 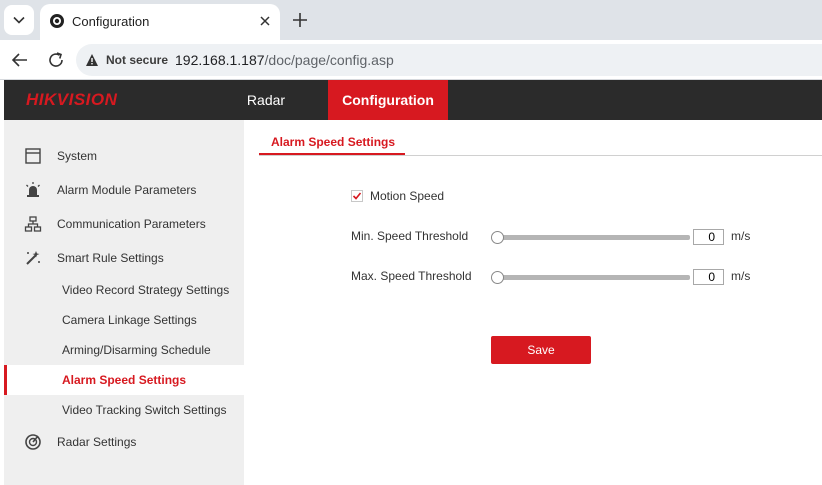 What do you see at coordinates (411, 276) in the screenshot?
I see `max-speed-label: Max. Speed Threshold` at bounding box center [411, 276].